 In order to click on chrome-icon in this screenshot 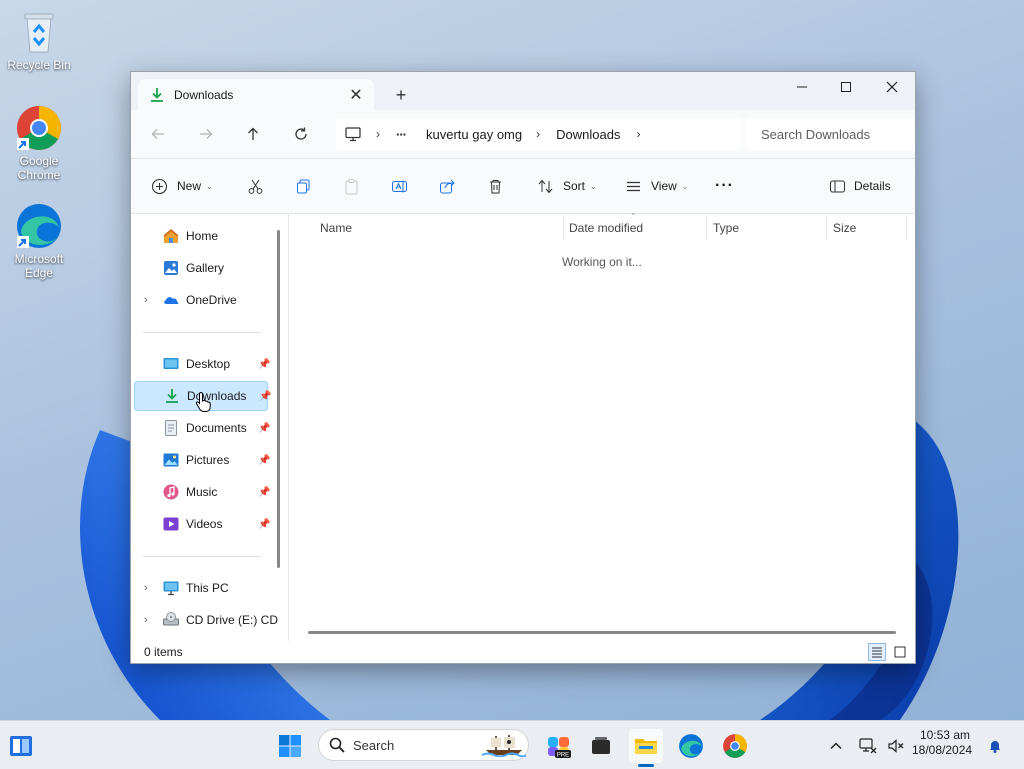, I will do `click(39, 128)`.